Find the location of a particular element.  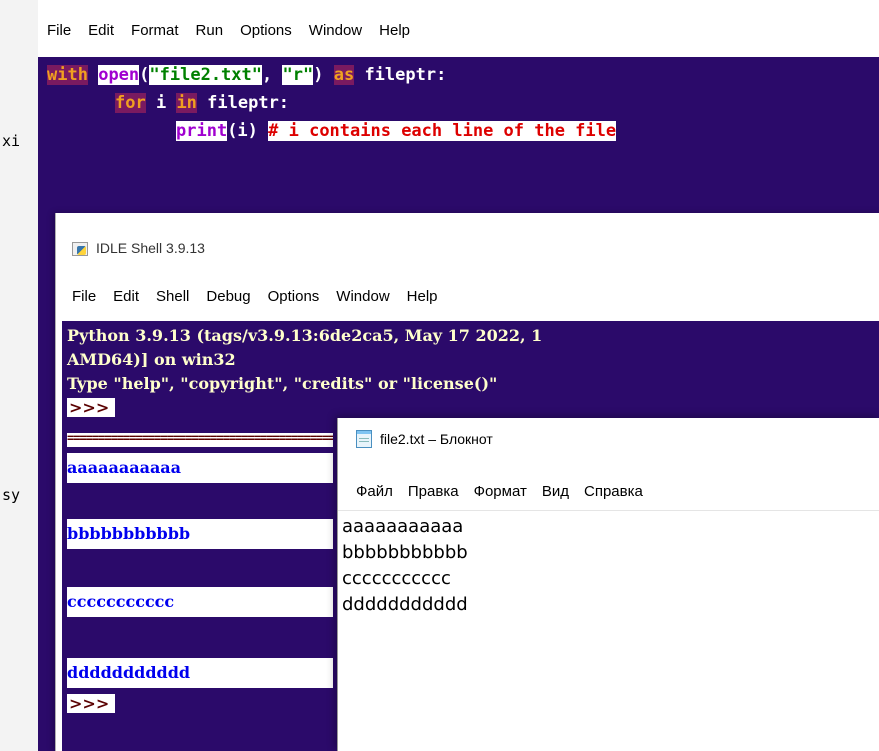

menu-debug: Debug is located at coordinates (228, 296).